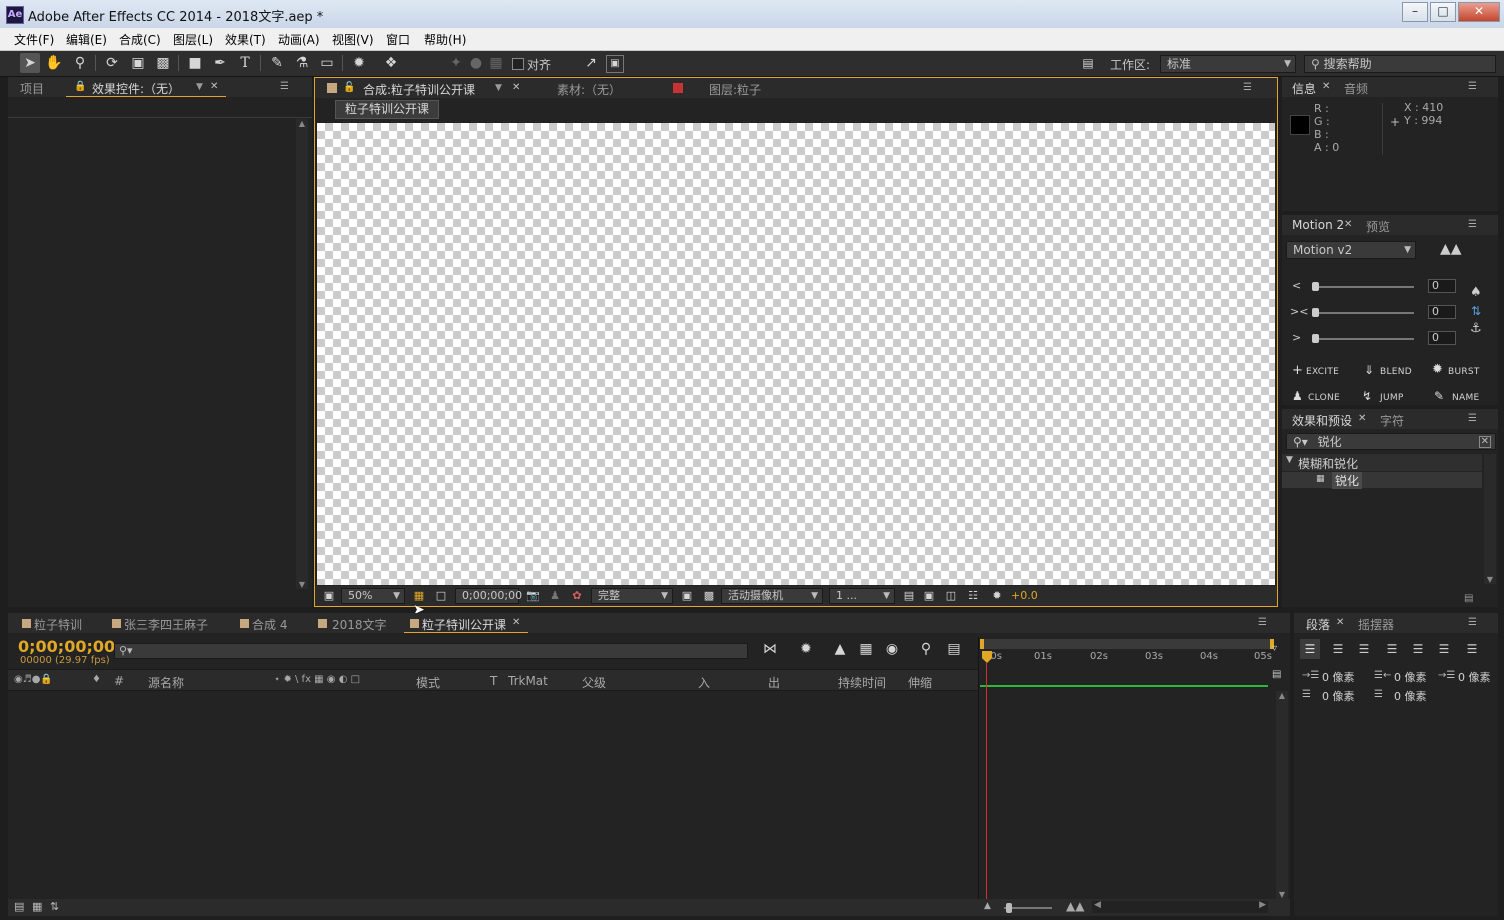 Image resolution: width=1504 pixels, height=920 pixels. I want to click on timeline-tab-active: 粒子特训公开课, so click(464, 624).